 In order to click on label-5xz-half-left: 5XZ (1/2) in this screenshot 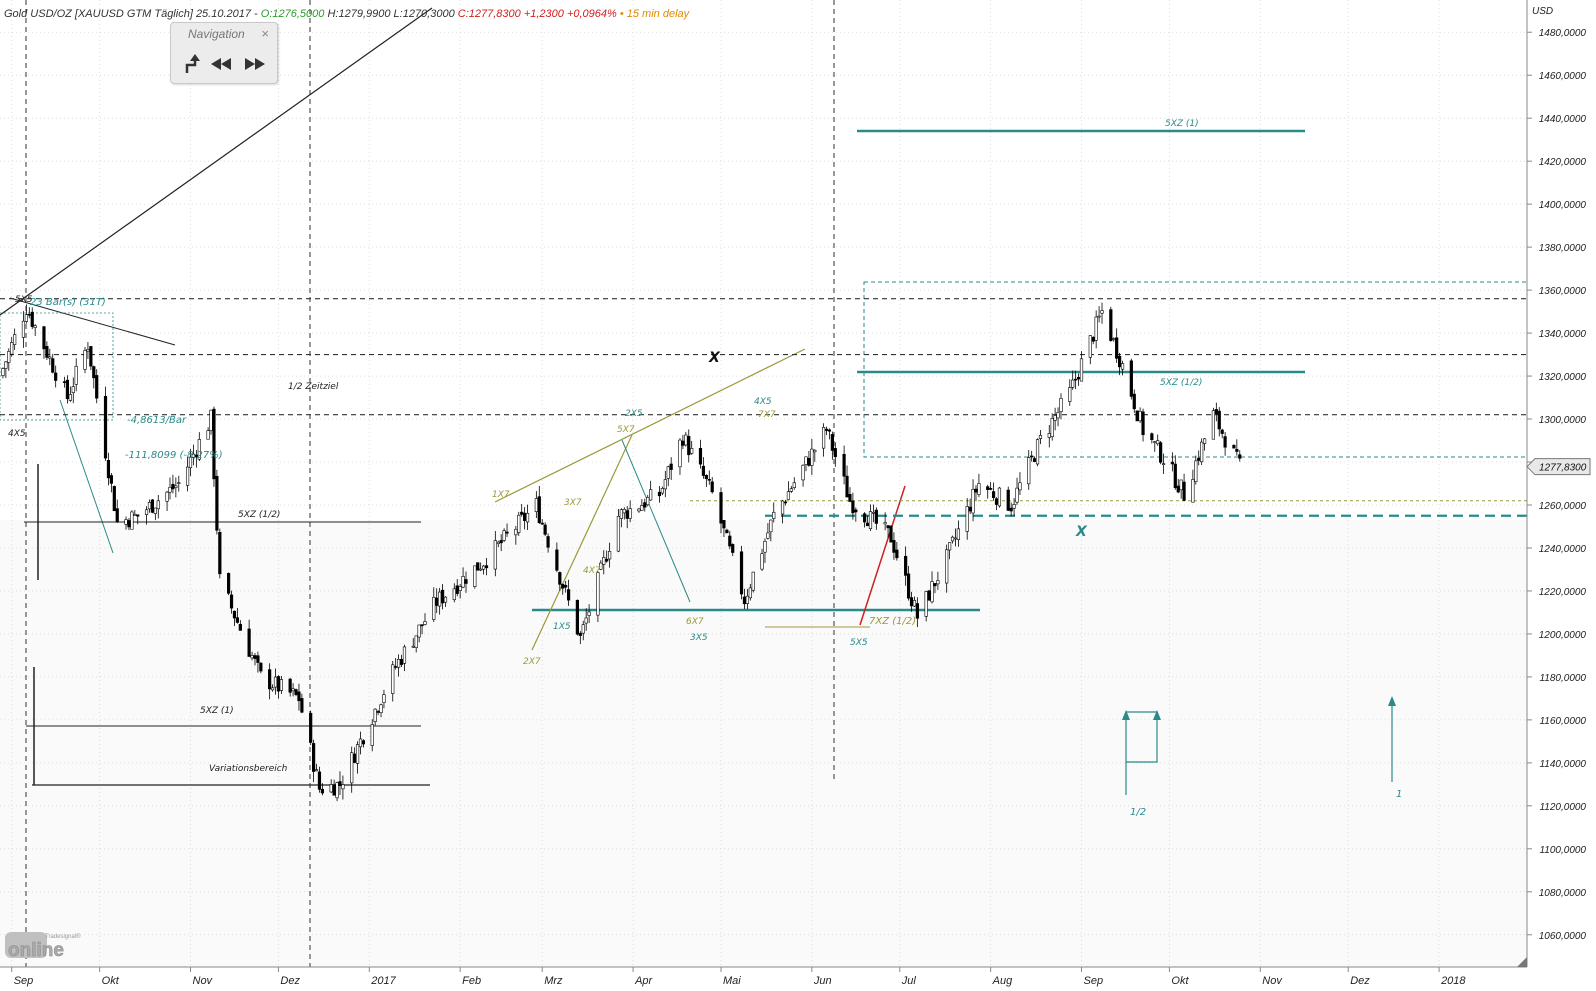, I will do `click(259, 515)`.